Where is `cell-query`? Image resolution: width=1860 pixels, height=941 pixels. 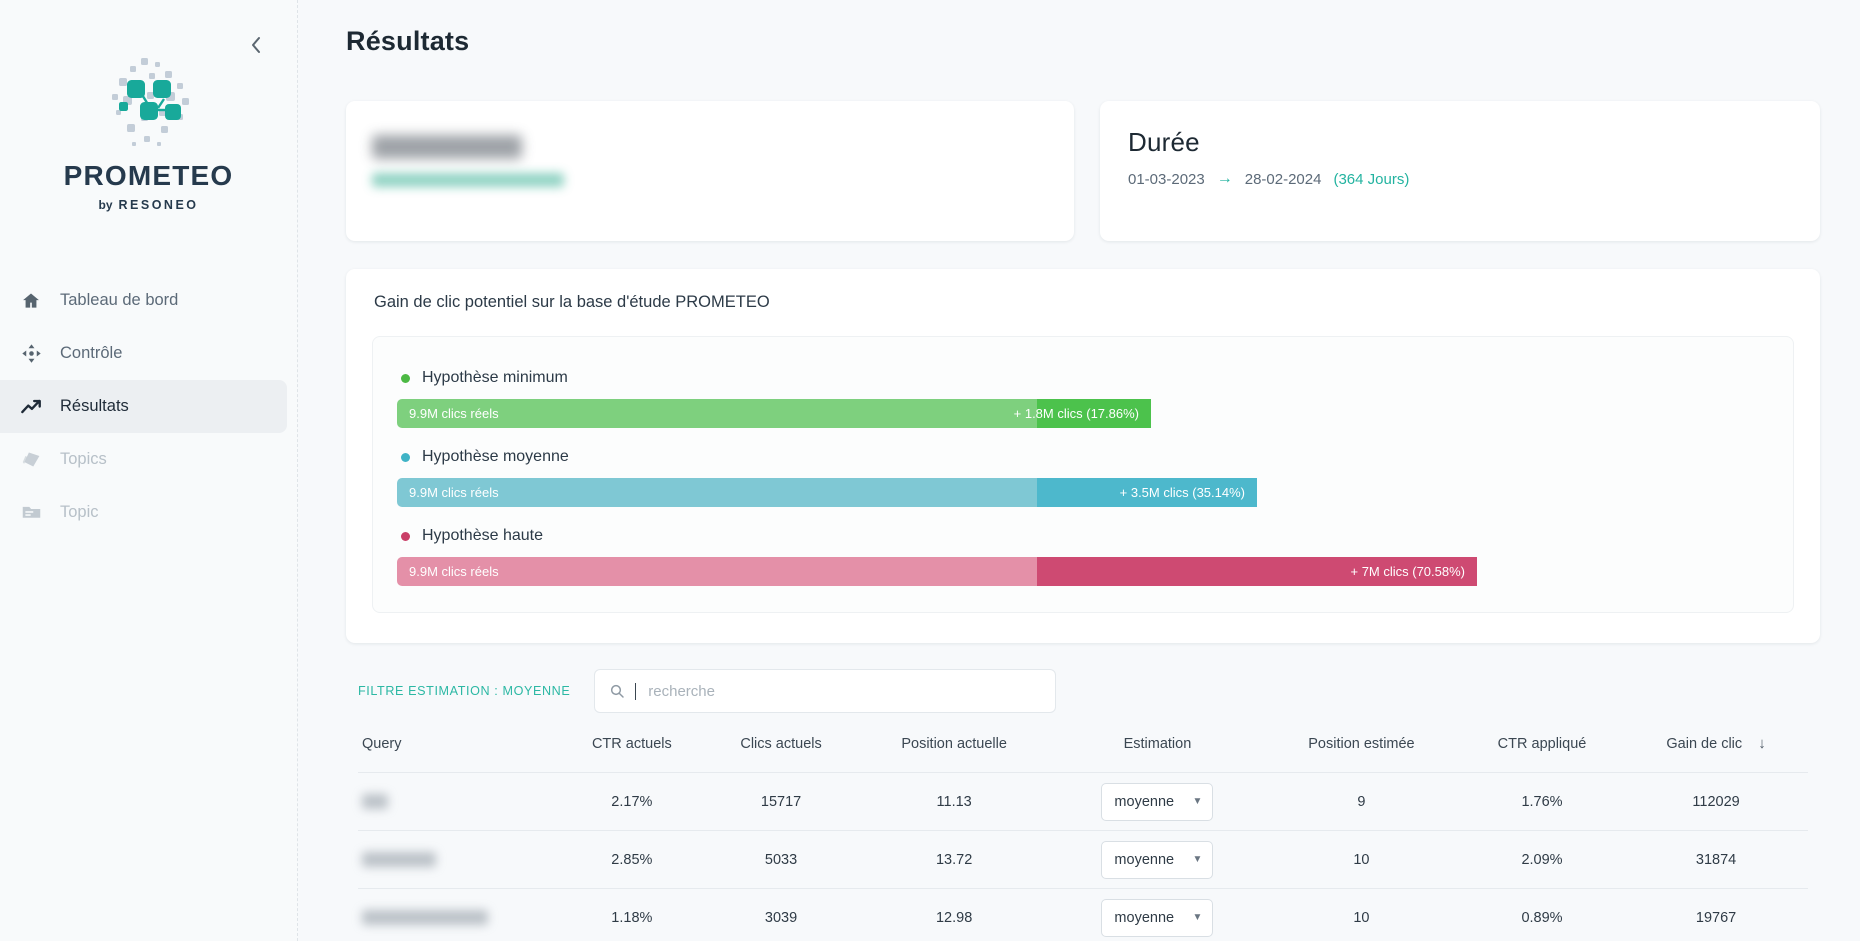 cell-query is located at coordinates (458, 802).